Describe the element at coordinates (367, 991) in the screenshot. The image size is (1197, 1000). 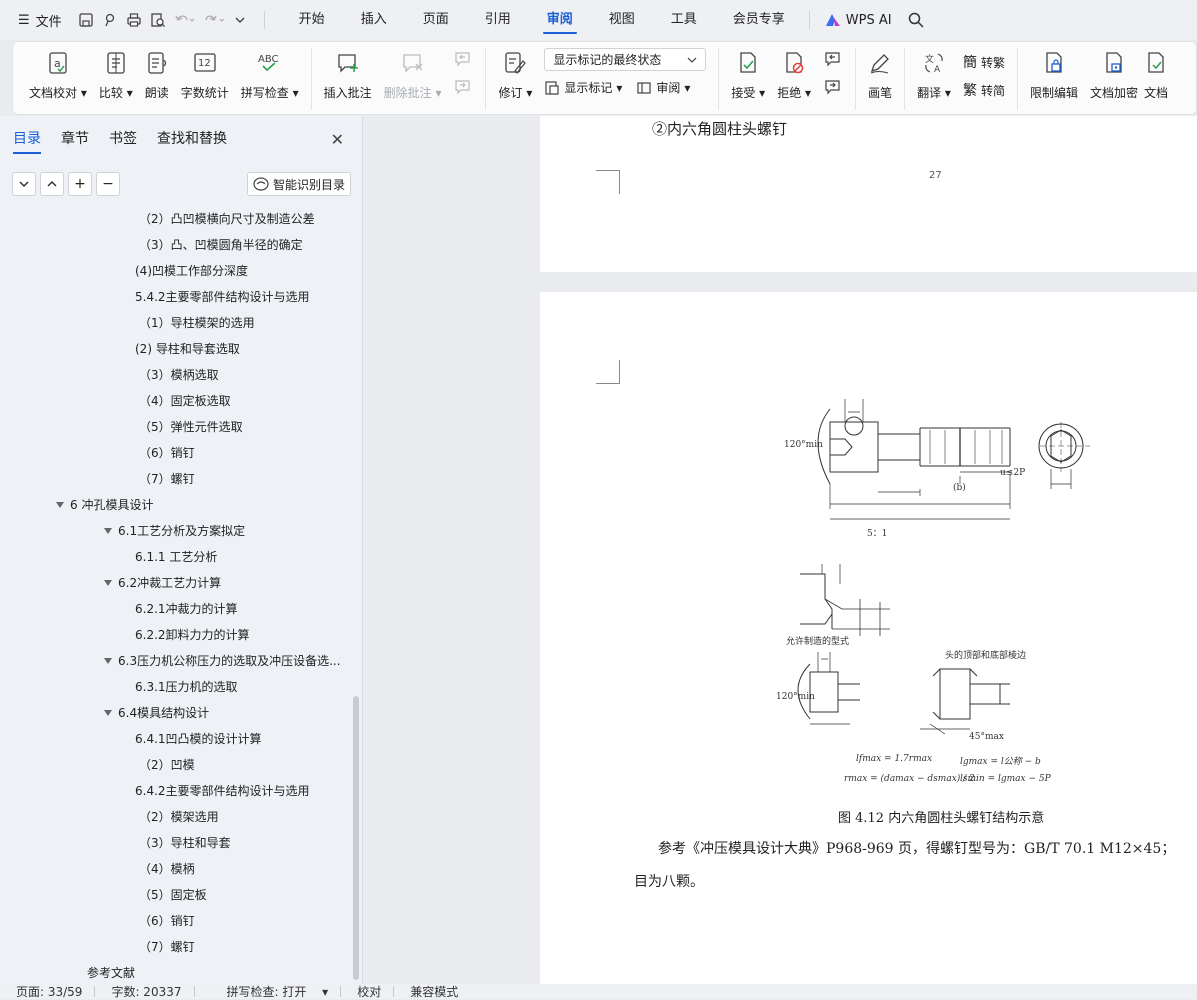
I see `proofread-indicator: 校对` at that location.